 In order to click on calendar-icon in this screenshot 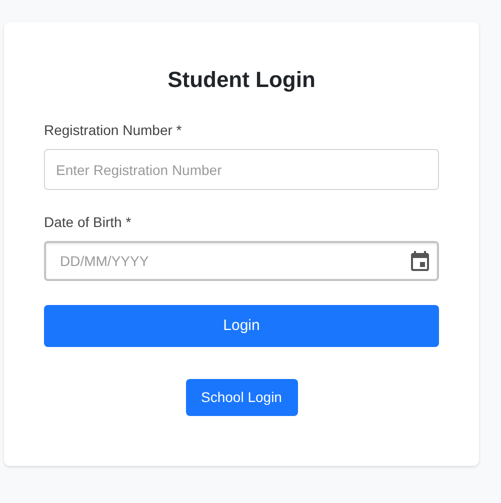, I will do `click(420, 261)`.